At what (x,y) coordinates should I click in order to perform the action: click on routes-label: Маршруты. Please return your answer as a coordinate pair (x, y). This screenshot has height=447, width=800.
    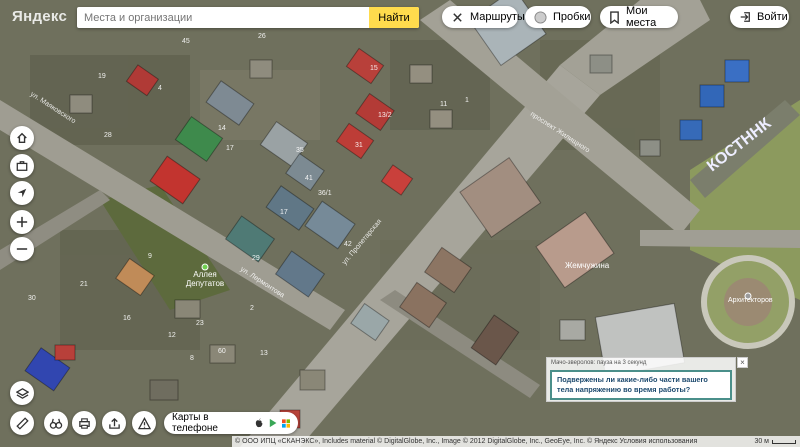
    Looking at the image, I should click on (497, 17).